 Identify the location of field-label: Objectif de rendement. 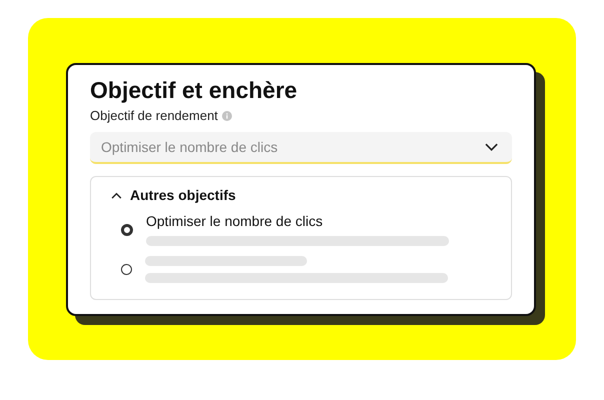
(154, 115).